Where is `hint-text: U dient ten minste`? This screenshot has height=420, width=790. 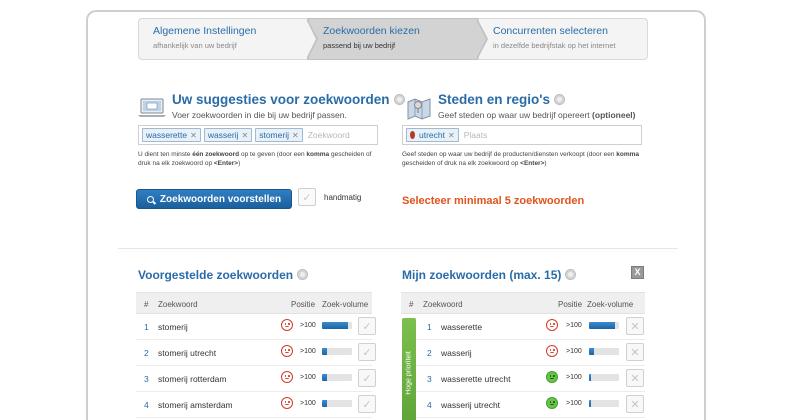 hint-text: U dient ten minste is located at coordinates (165, 154).